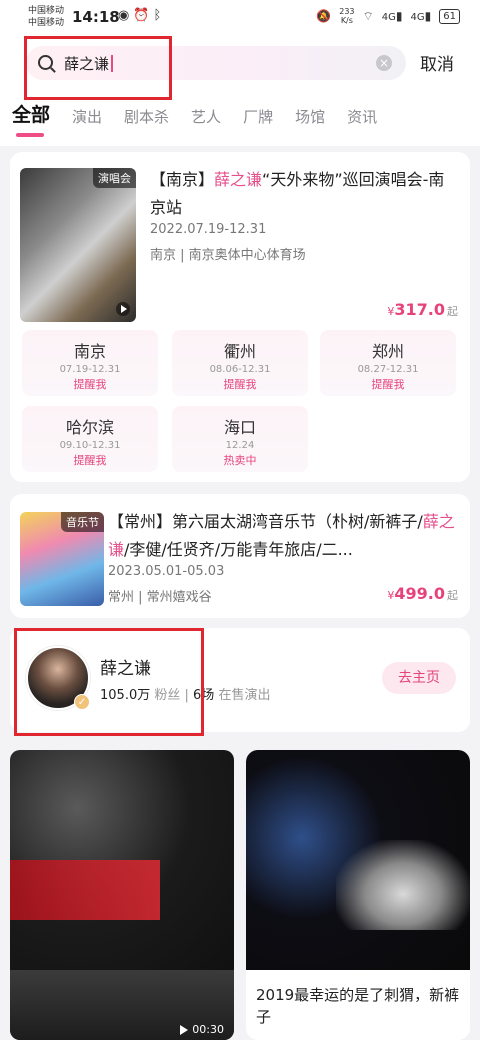  I want to click on price-value: 317.0, so click(419, 309).